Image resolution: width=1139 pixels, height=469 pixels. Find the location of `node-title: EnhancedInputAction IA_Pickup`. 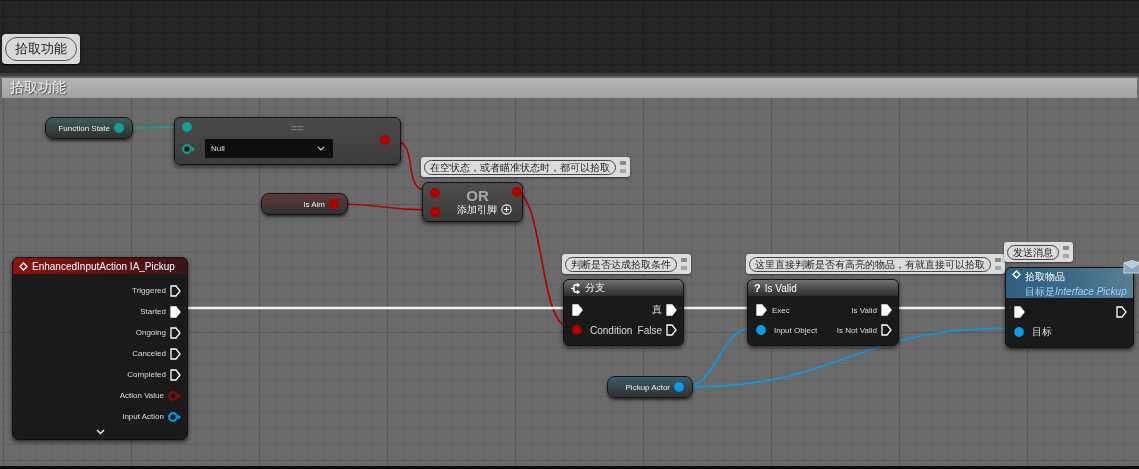

node-title: EnhancedInputAction IA_Pickup is located at coordinates (103, 266).